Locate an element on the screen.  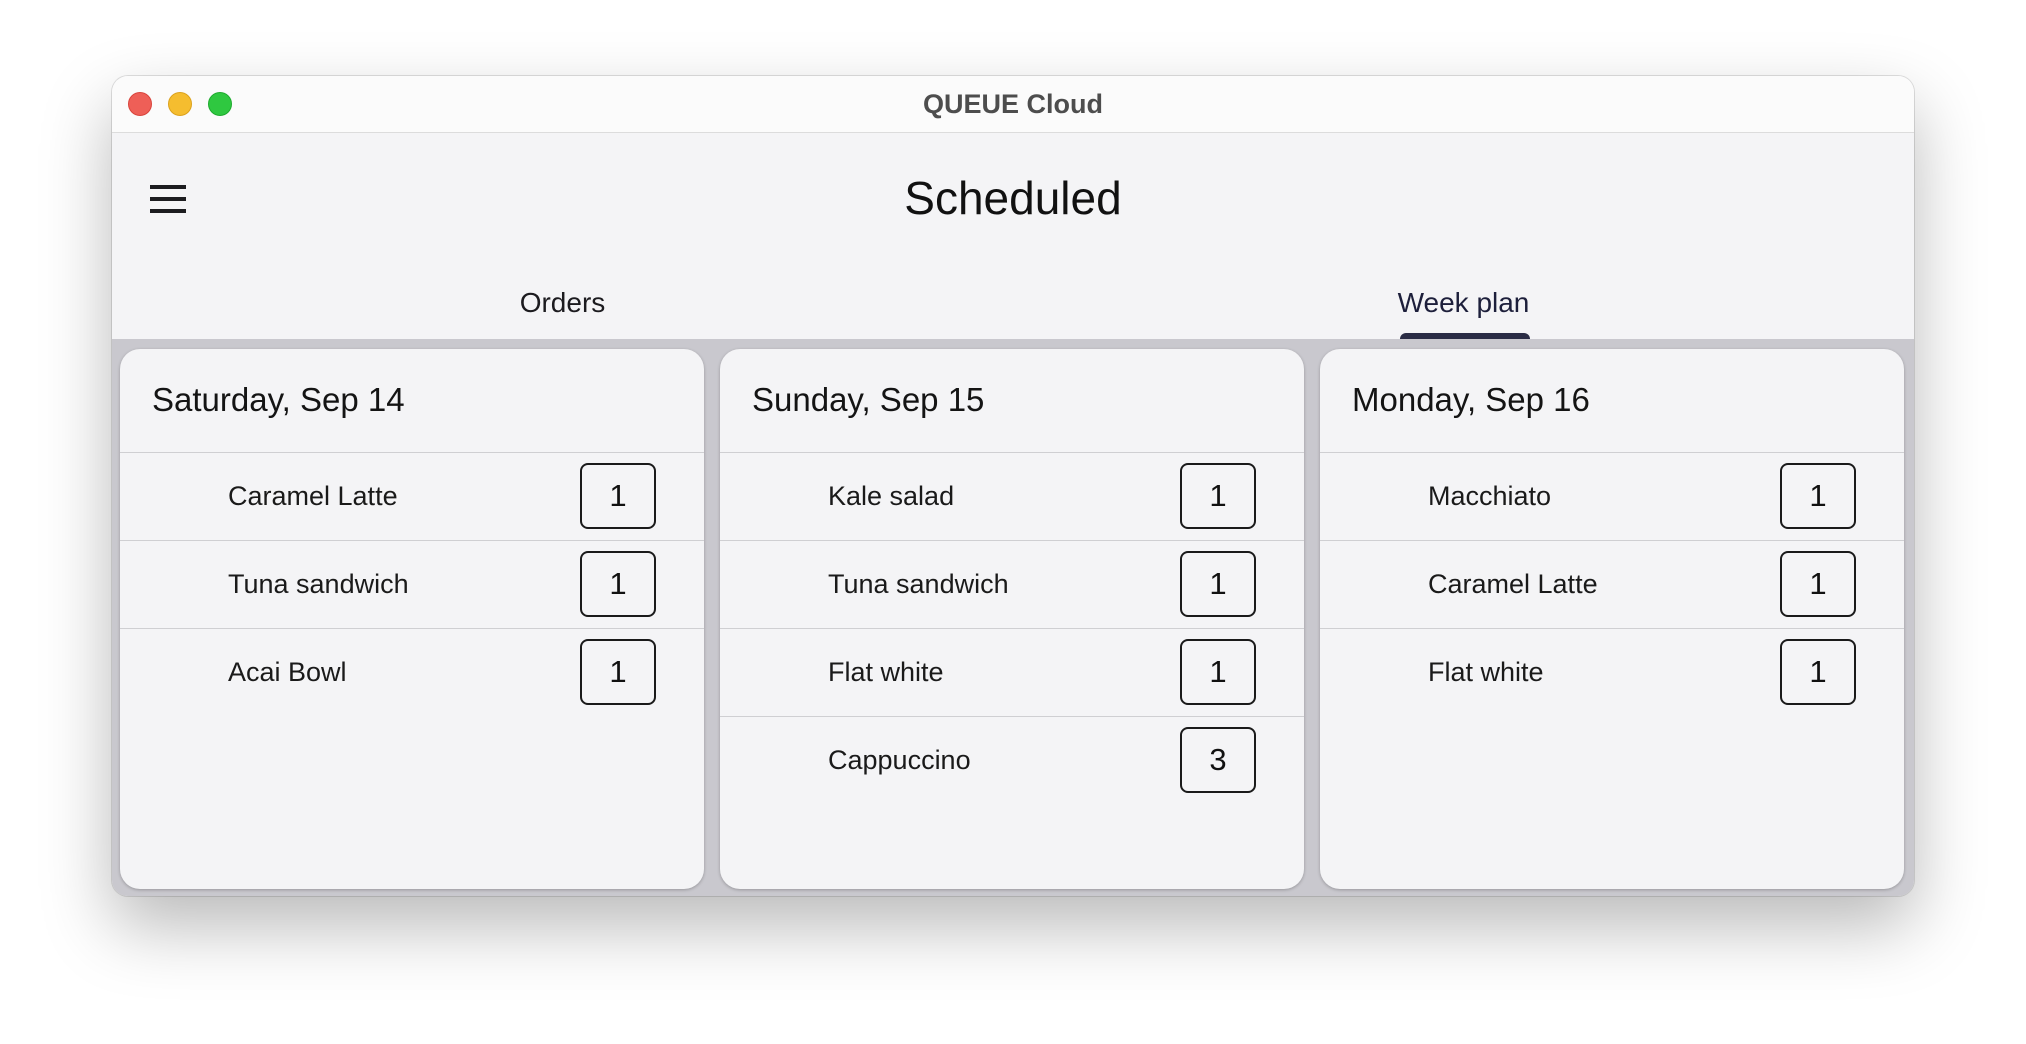
day-card-title: Saturday, Sep 14 is located at coordinates (412, 401).